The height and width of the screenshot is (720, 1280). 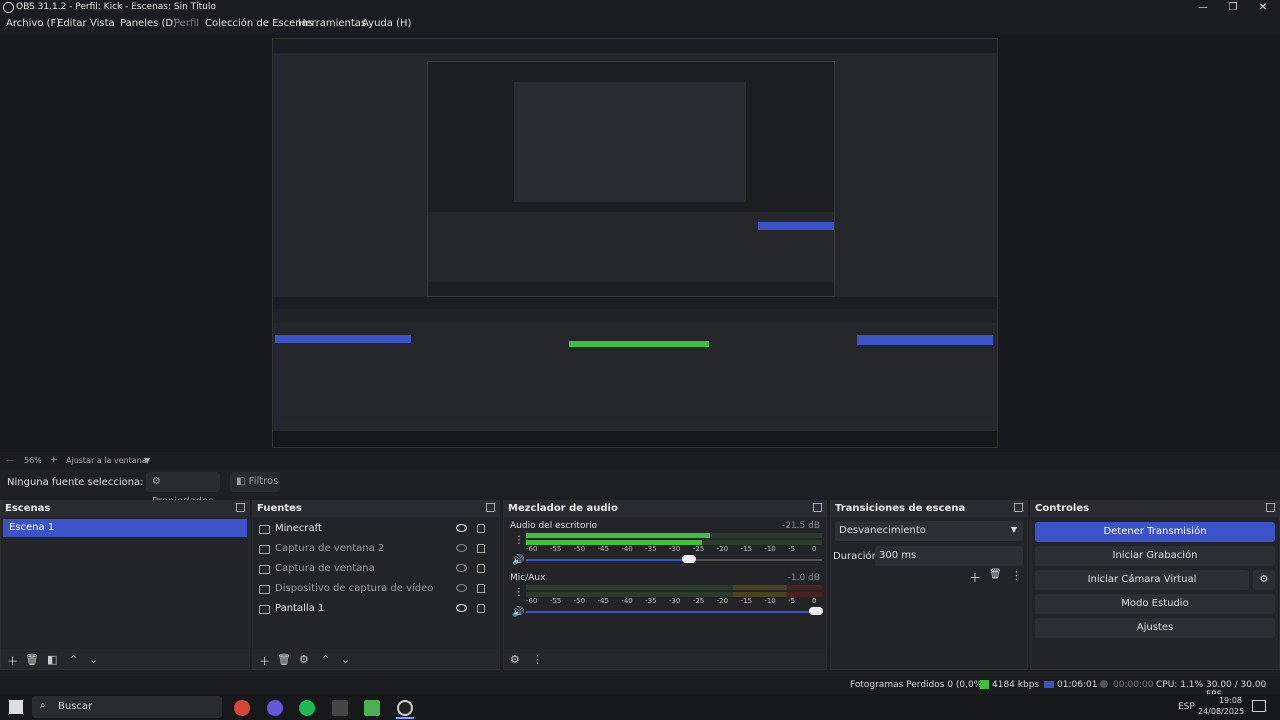 What do you see at coordinates (929, 509) in the screenshot?
I see `transitions-title: Transiciones de escena` at bounding box center [929, 509].